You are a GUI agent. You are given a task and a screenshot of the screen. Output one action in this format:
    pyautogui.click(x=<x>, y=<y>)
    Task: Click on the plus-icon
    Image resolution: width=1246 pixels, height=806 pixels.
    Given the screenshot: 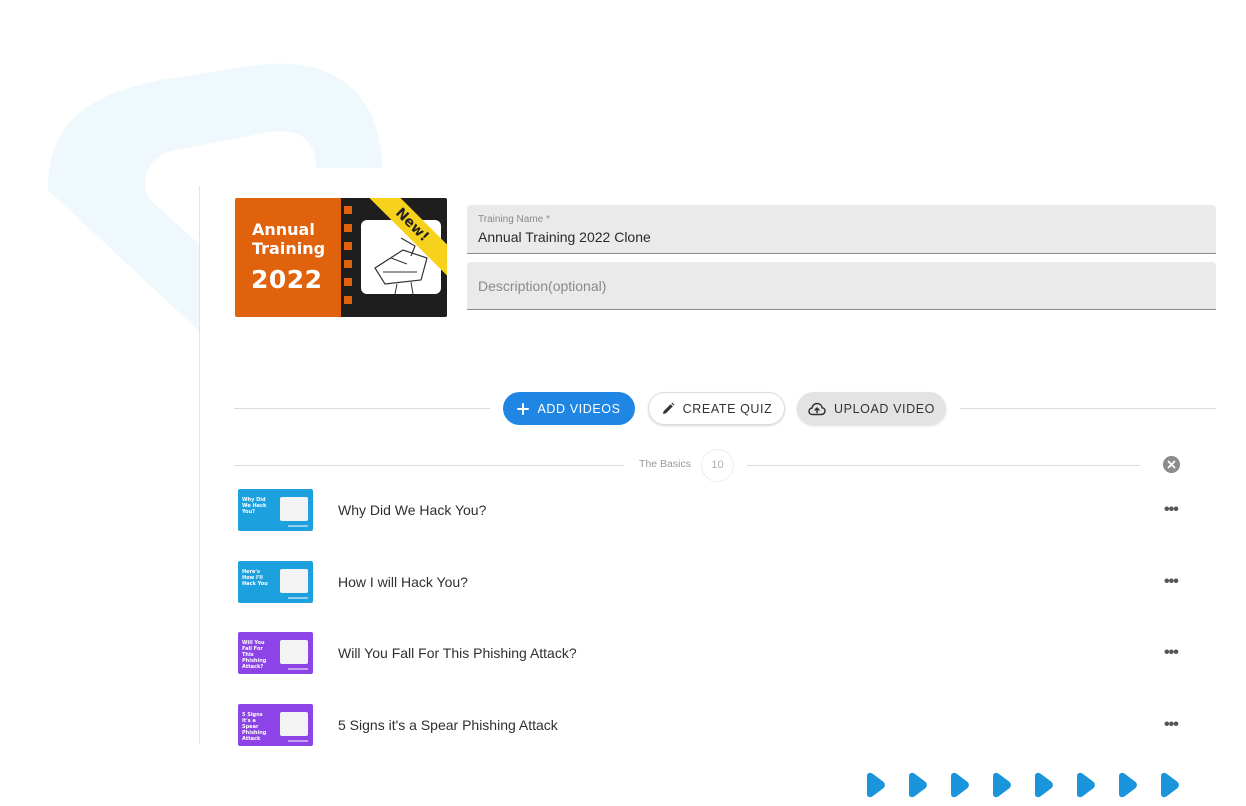 What is the action you would take?
    pyautogui.click(x=523, y=408)
    